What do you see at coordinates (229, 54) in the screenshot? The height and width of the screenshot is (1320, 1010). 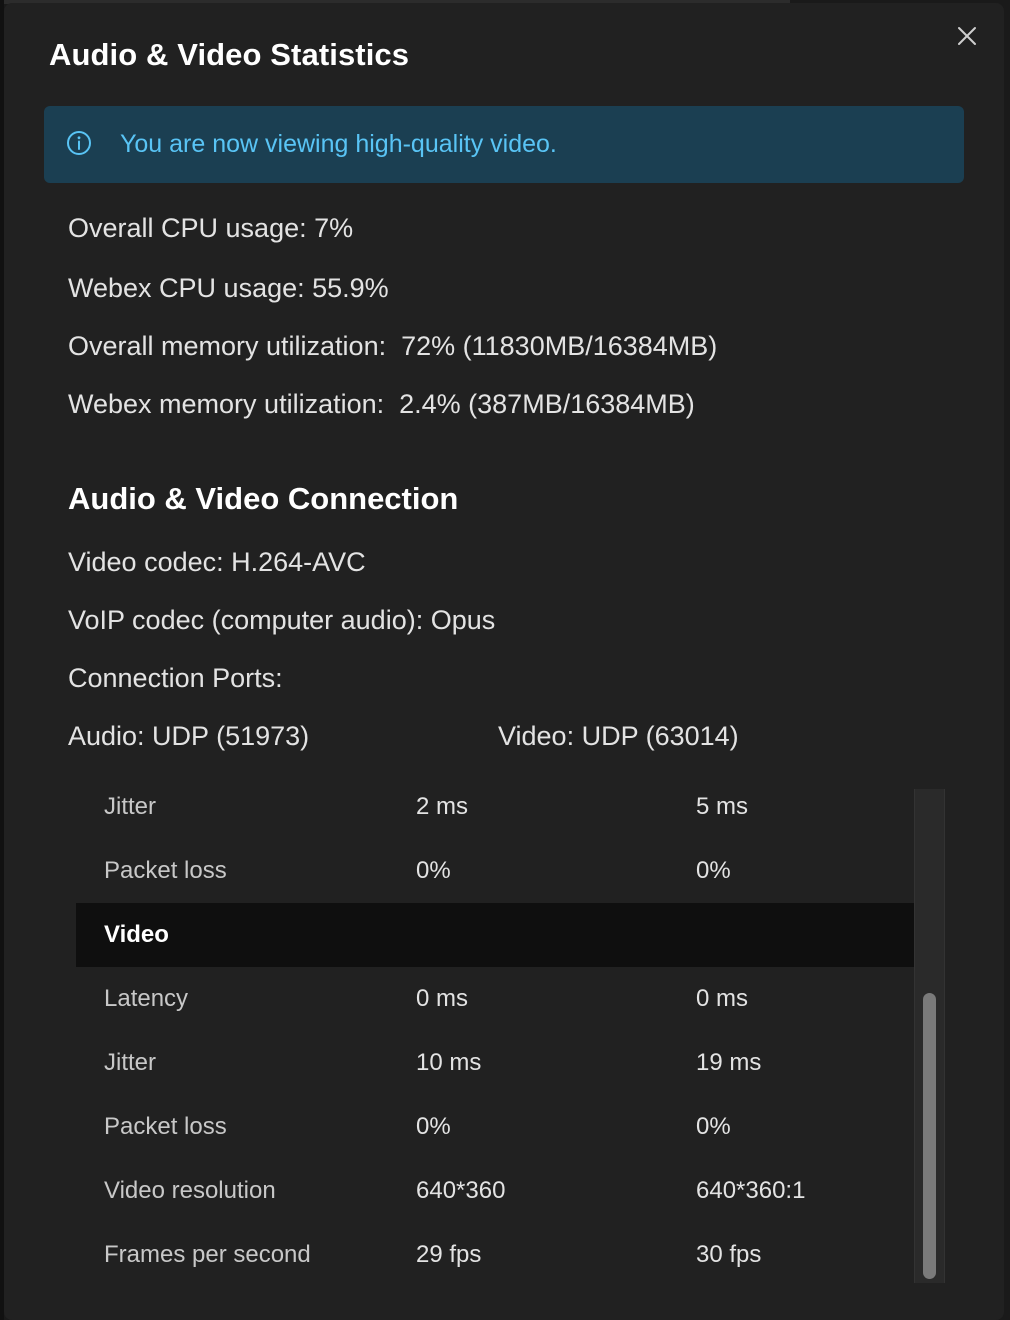 I see `dialog-title: Audio & Video Statistics` at bounding box center [229, 54].